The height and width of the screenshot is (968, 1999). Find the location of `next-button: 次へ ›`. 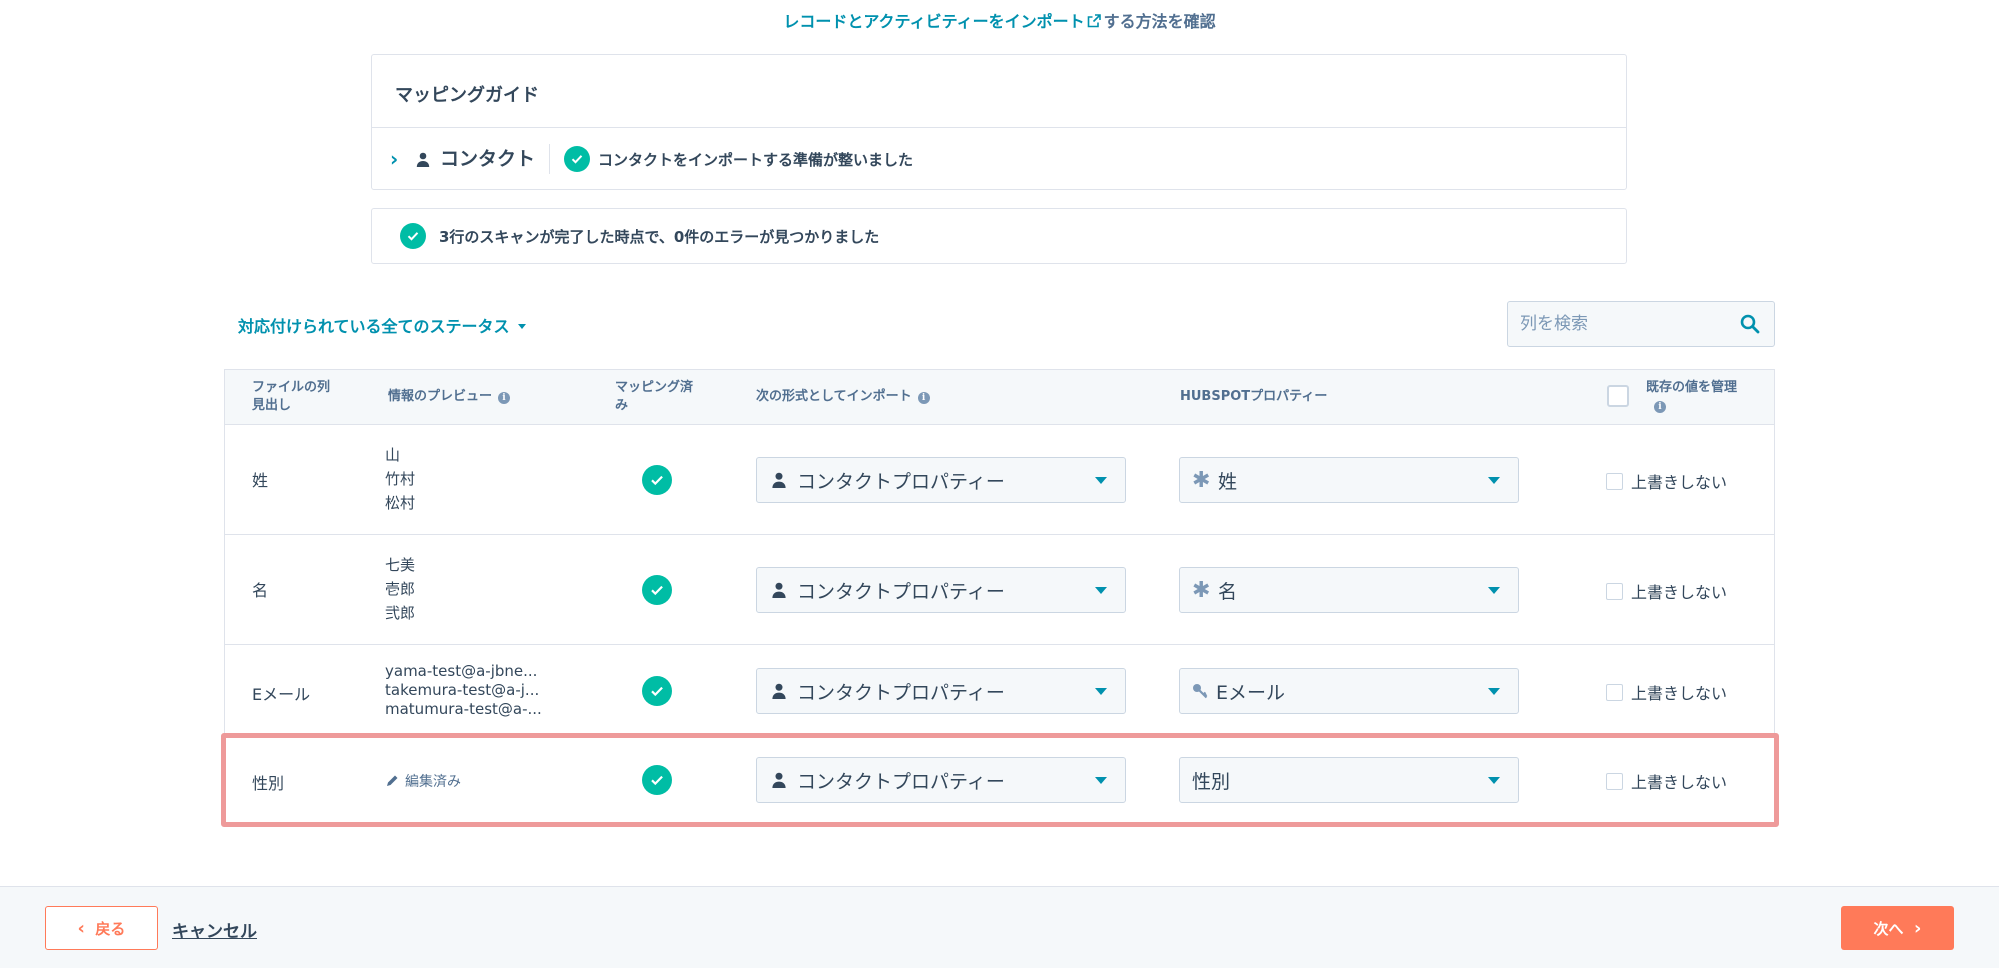

next-button: 次へ › is located at coordinates (1897, 928).